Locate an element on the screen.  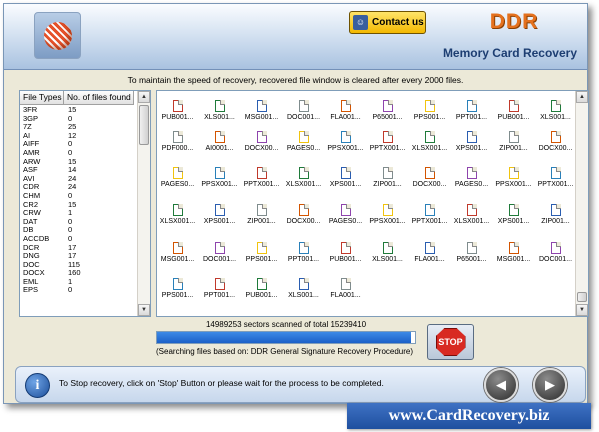
stop-button: STOP is located at coordinates (450, 342).